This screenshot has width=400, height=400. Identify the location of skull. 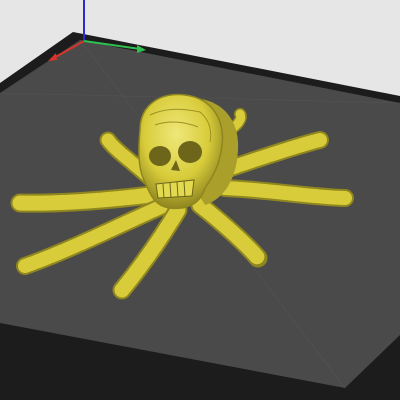
(188, 151).